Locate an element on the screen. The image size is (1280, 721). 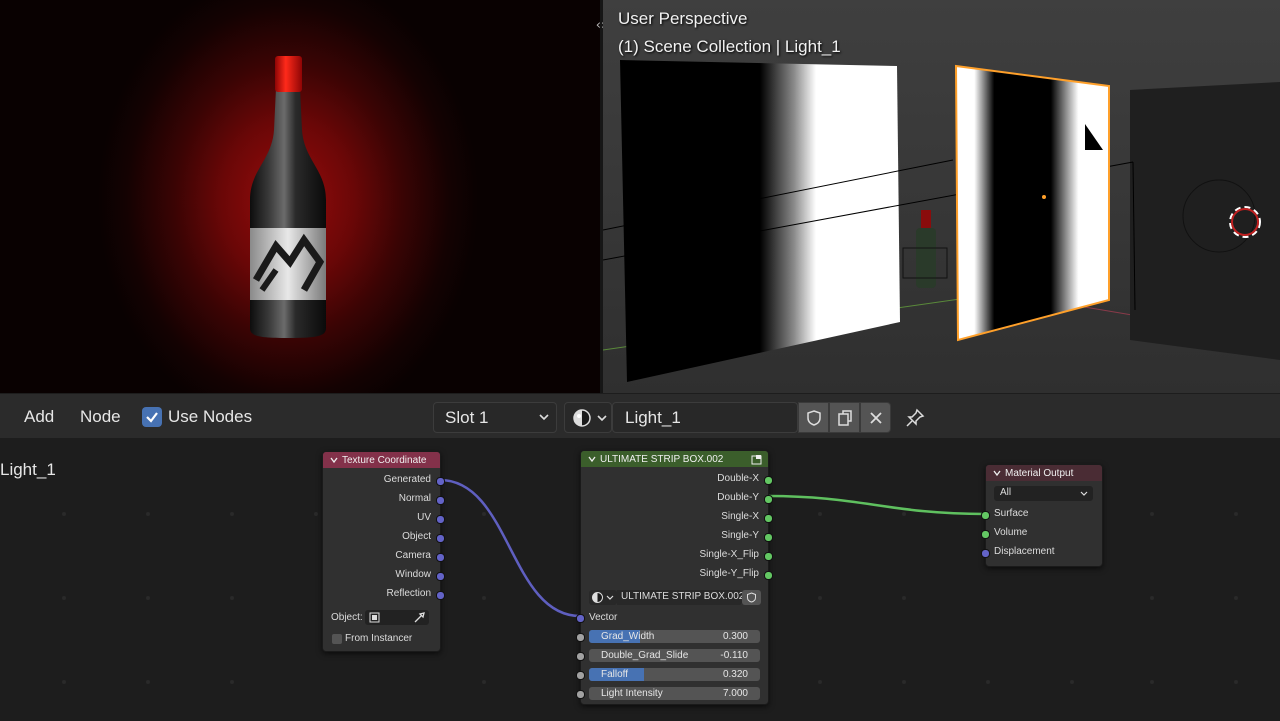
output-normal: Normal is located at coordinates (414, 498).